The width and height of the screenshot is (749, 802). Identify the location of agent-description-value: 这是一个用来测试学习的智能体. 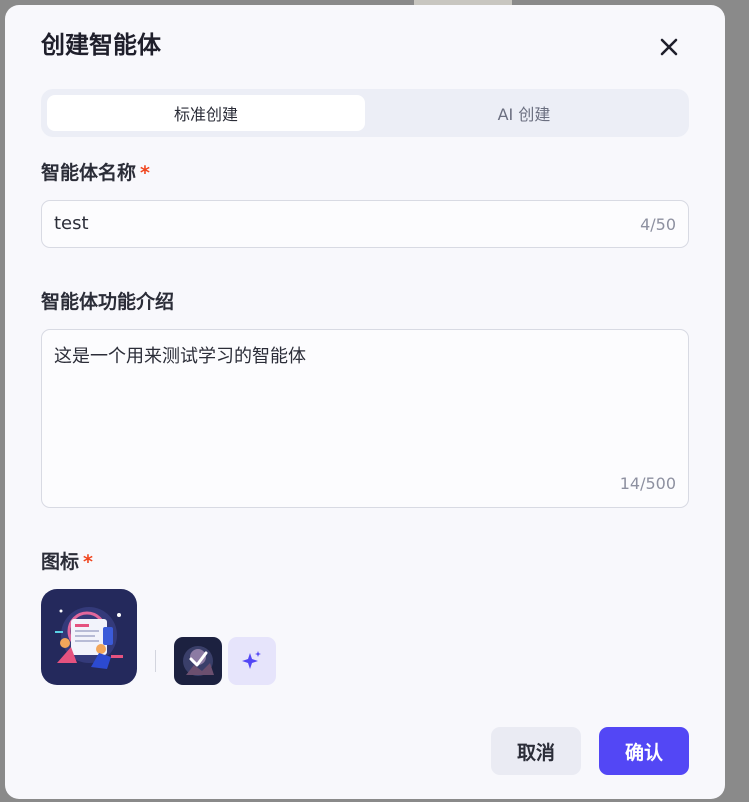
(180, 356).